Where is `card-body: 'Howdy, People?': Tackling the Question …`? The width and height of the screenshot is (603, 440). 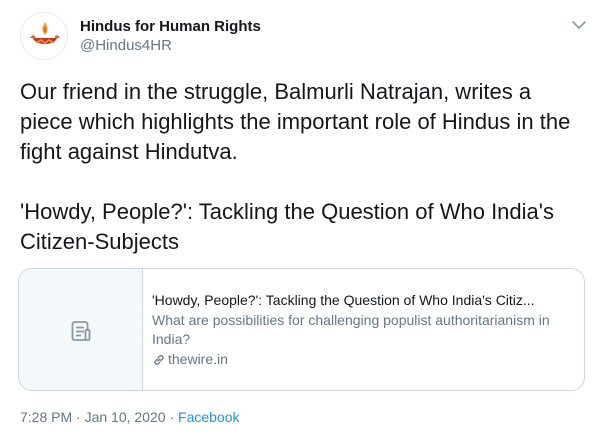
card-body: 'Howdy, People?': Tackling the Question … is located at coordinates (364, 330).